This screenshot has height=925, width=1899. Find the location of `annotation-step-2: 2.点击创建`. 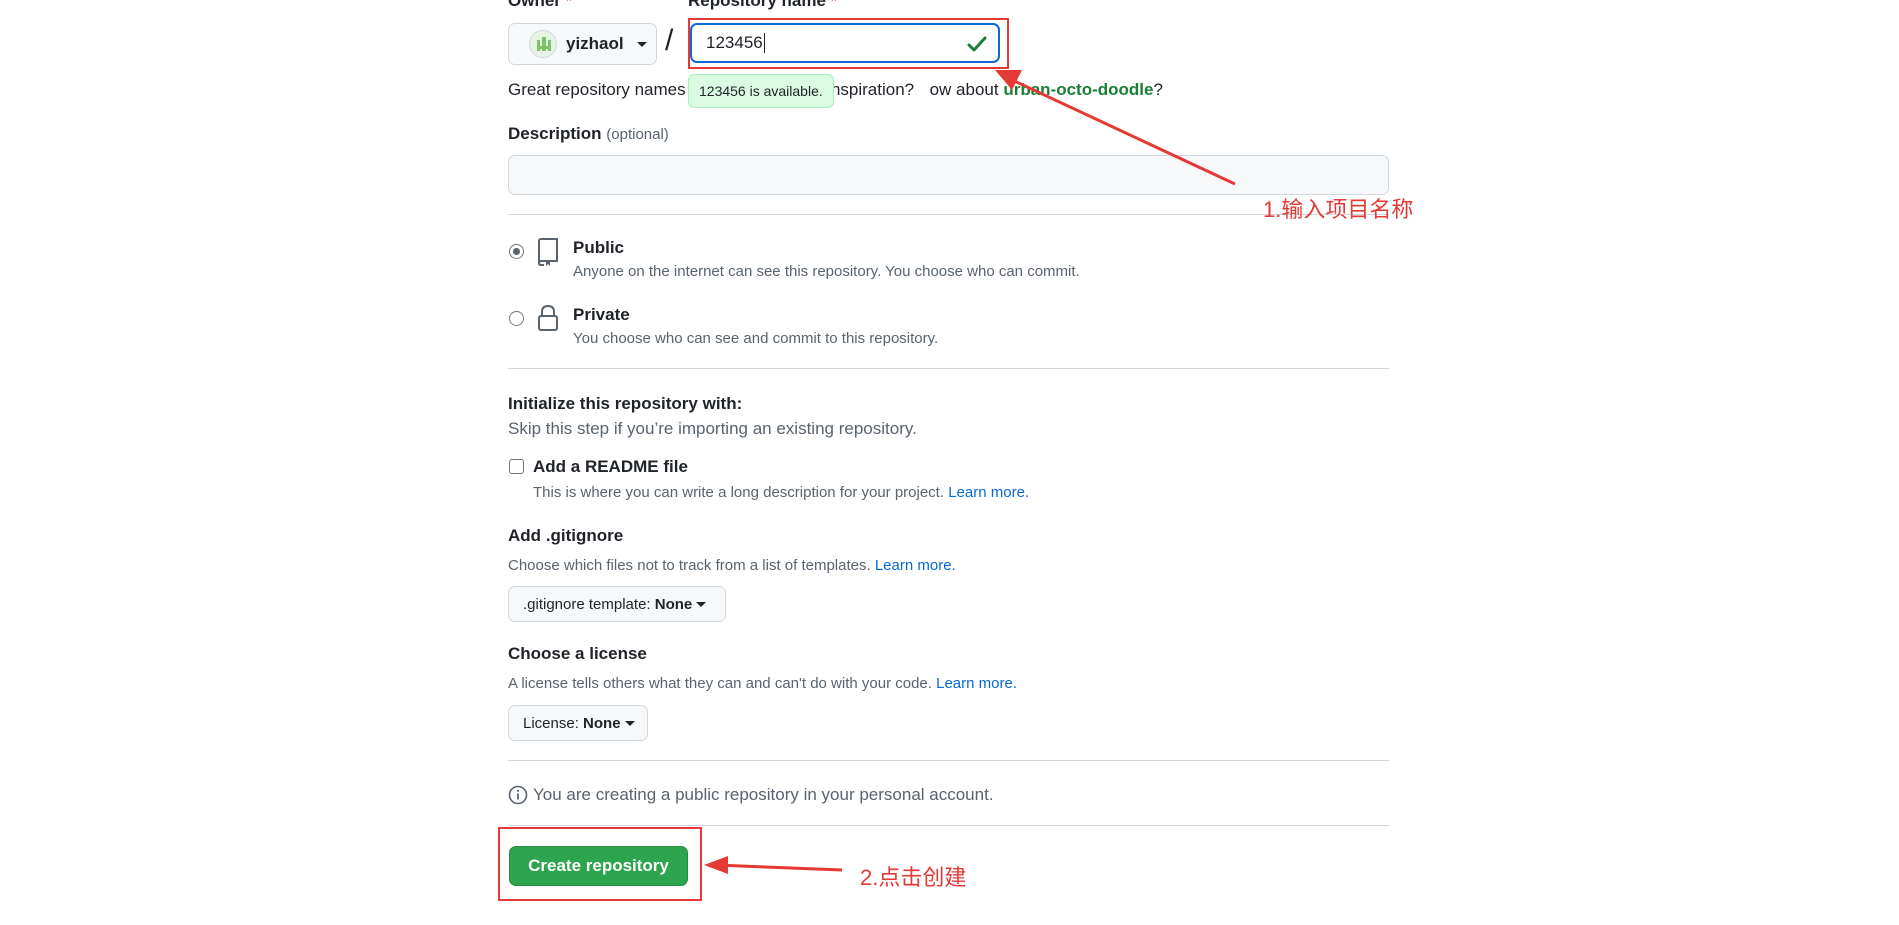

annotation-step-2: 2.点击创建 is located at coordinates (913, 877).